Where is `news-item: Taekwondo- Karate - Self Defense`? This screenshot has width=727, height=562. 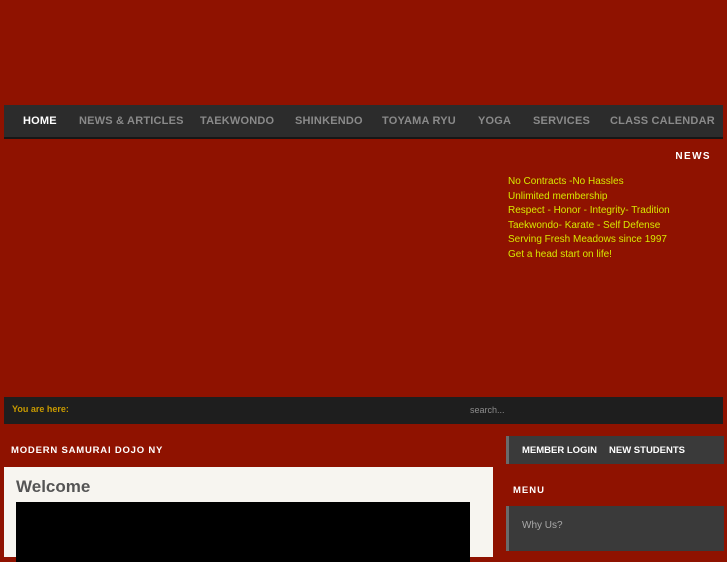
news-item: Taekwondo- Karate - Self Defense is located at coordinates (589, 226).